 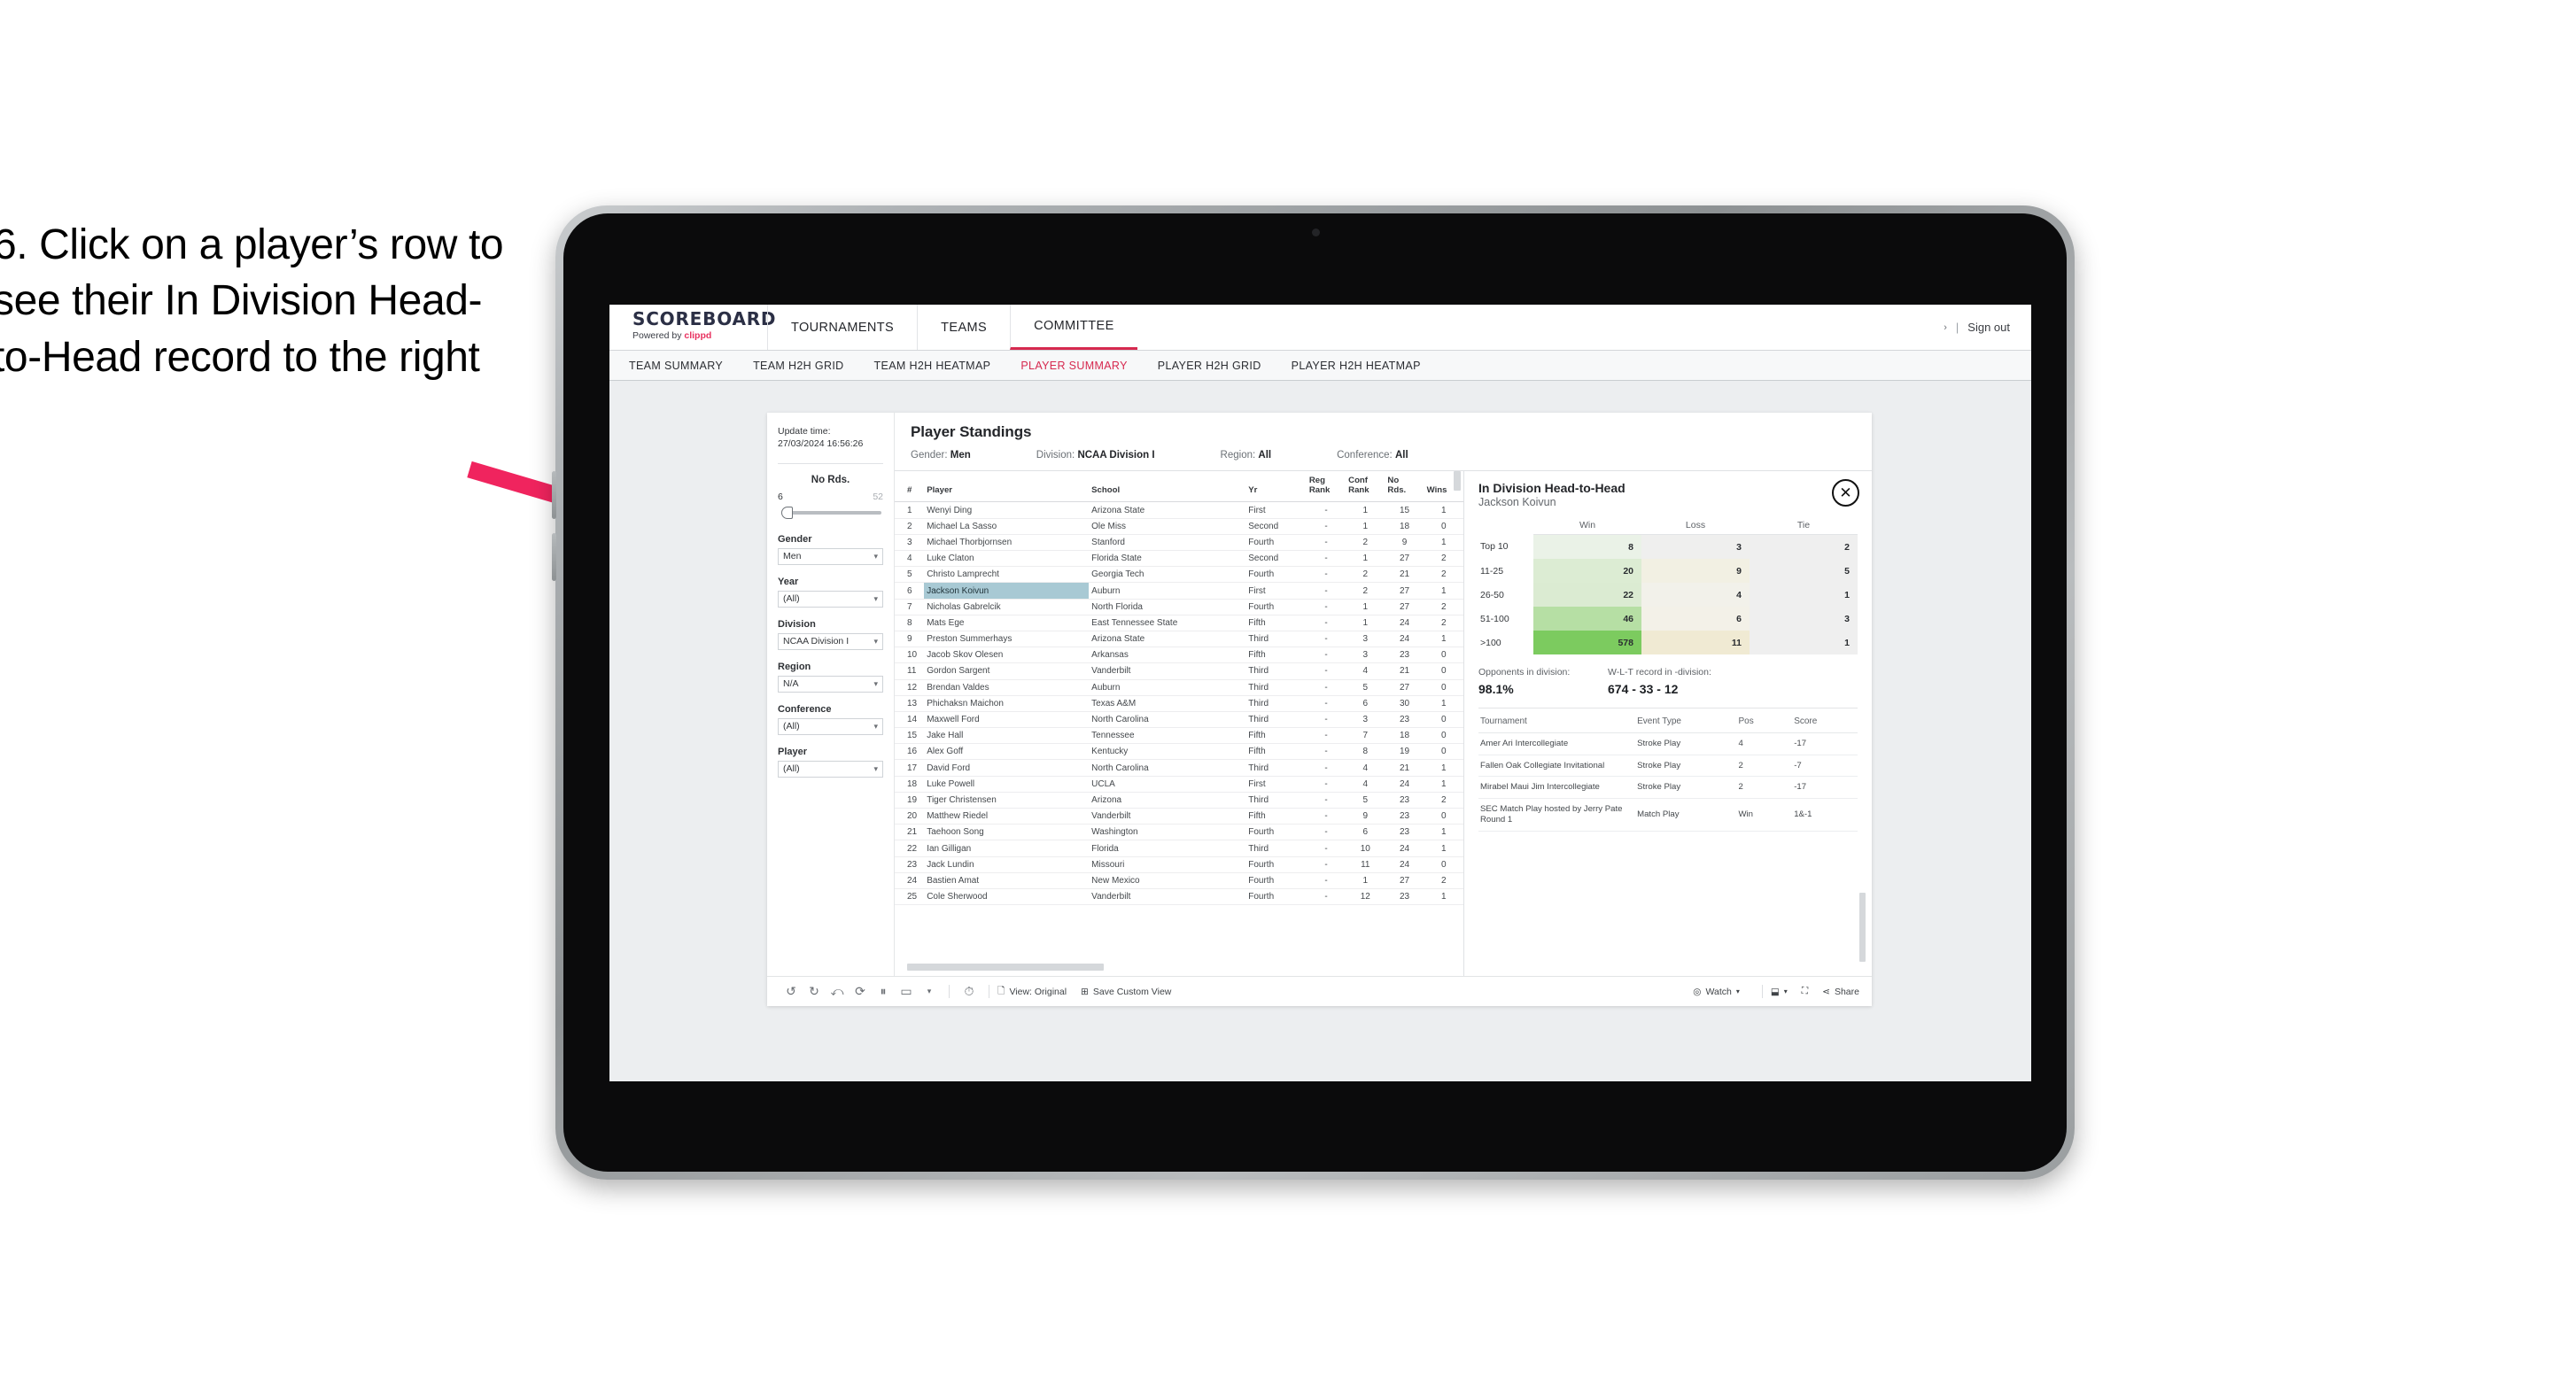 I want to click on volume-up-button, so click(x=554, y=495).